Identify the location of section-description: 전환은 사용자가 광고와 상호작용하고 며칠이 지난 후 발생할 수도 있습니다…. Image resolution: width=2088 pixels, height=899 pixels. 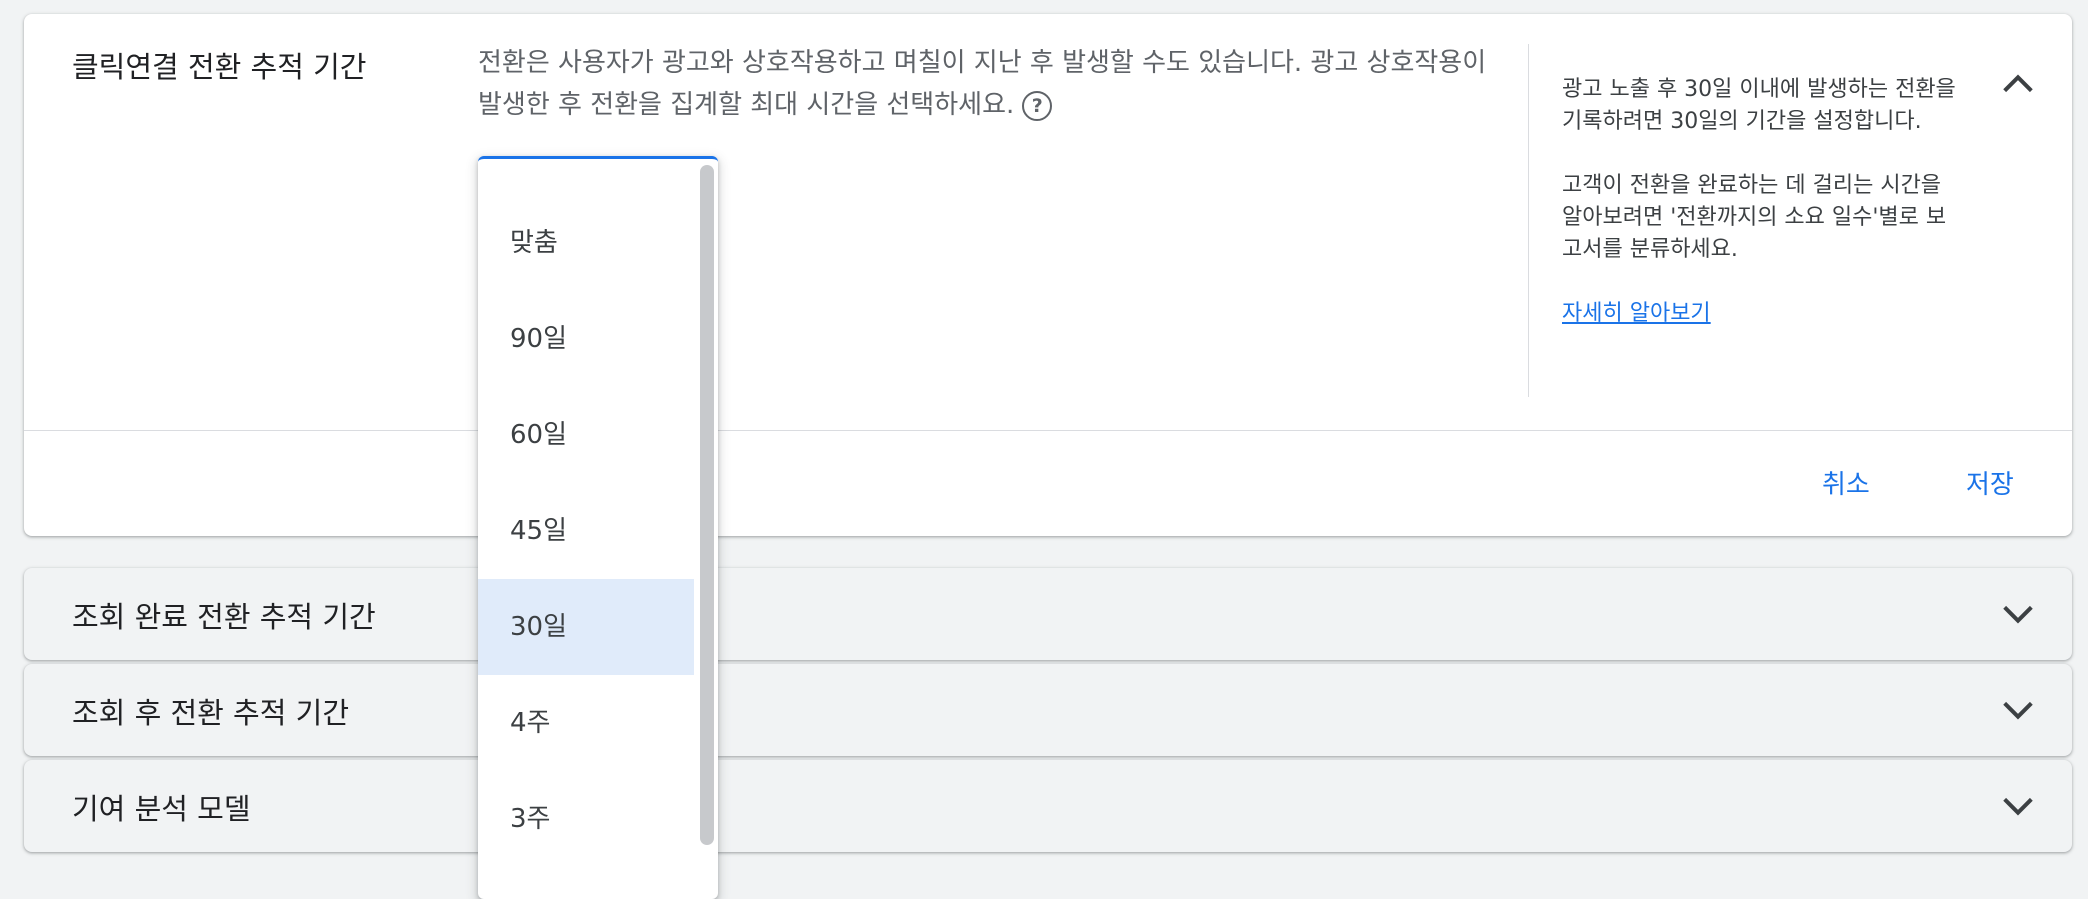
(993, 84).